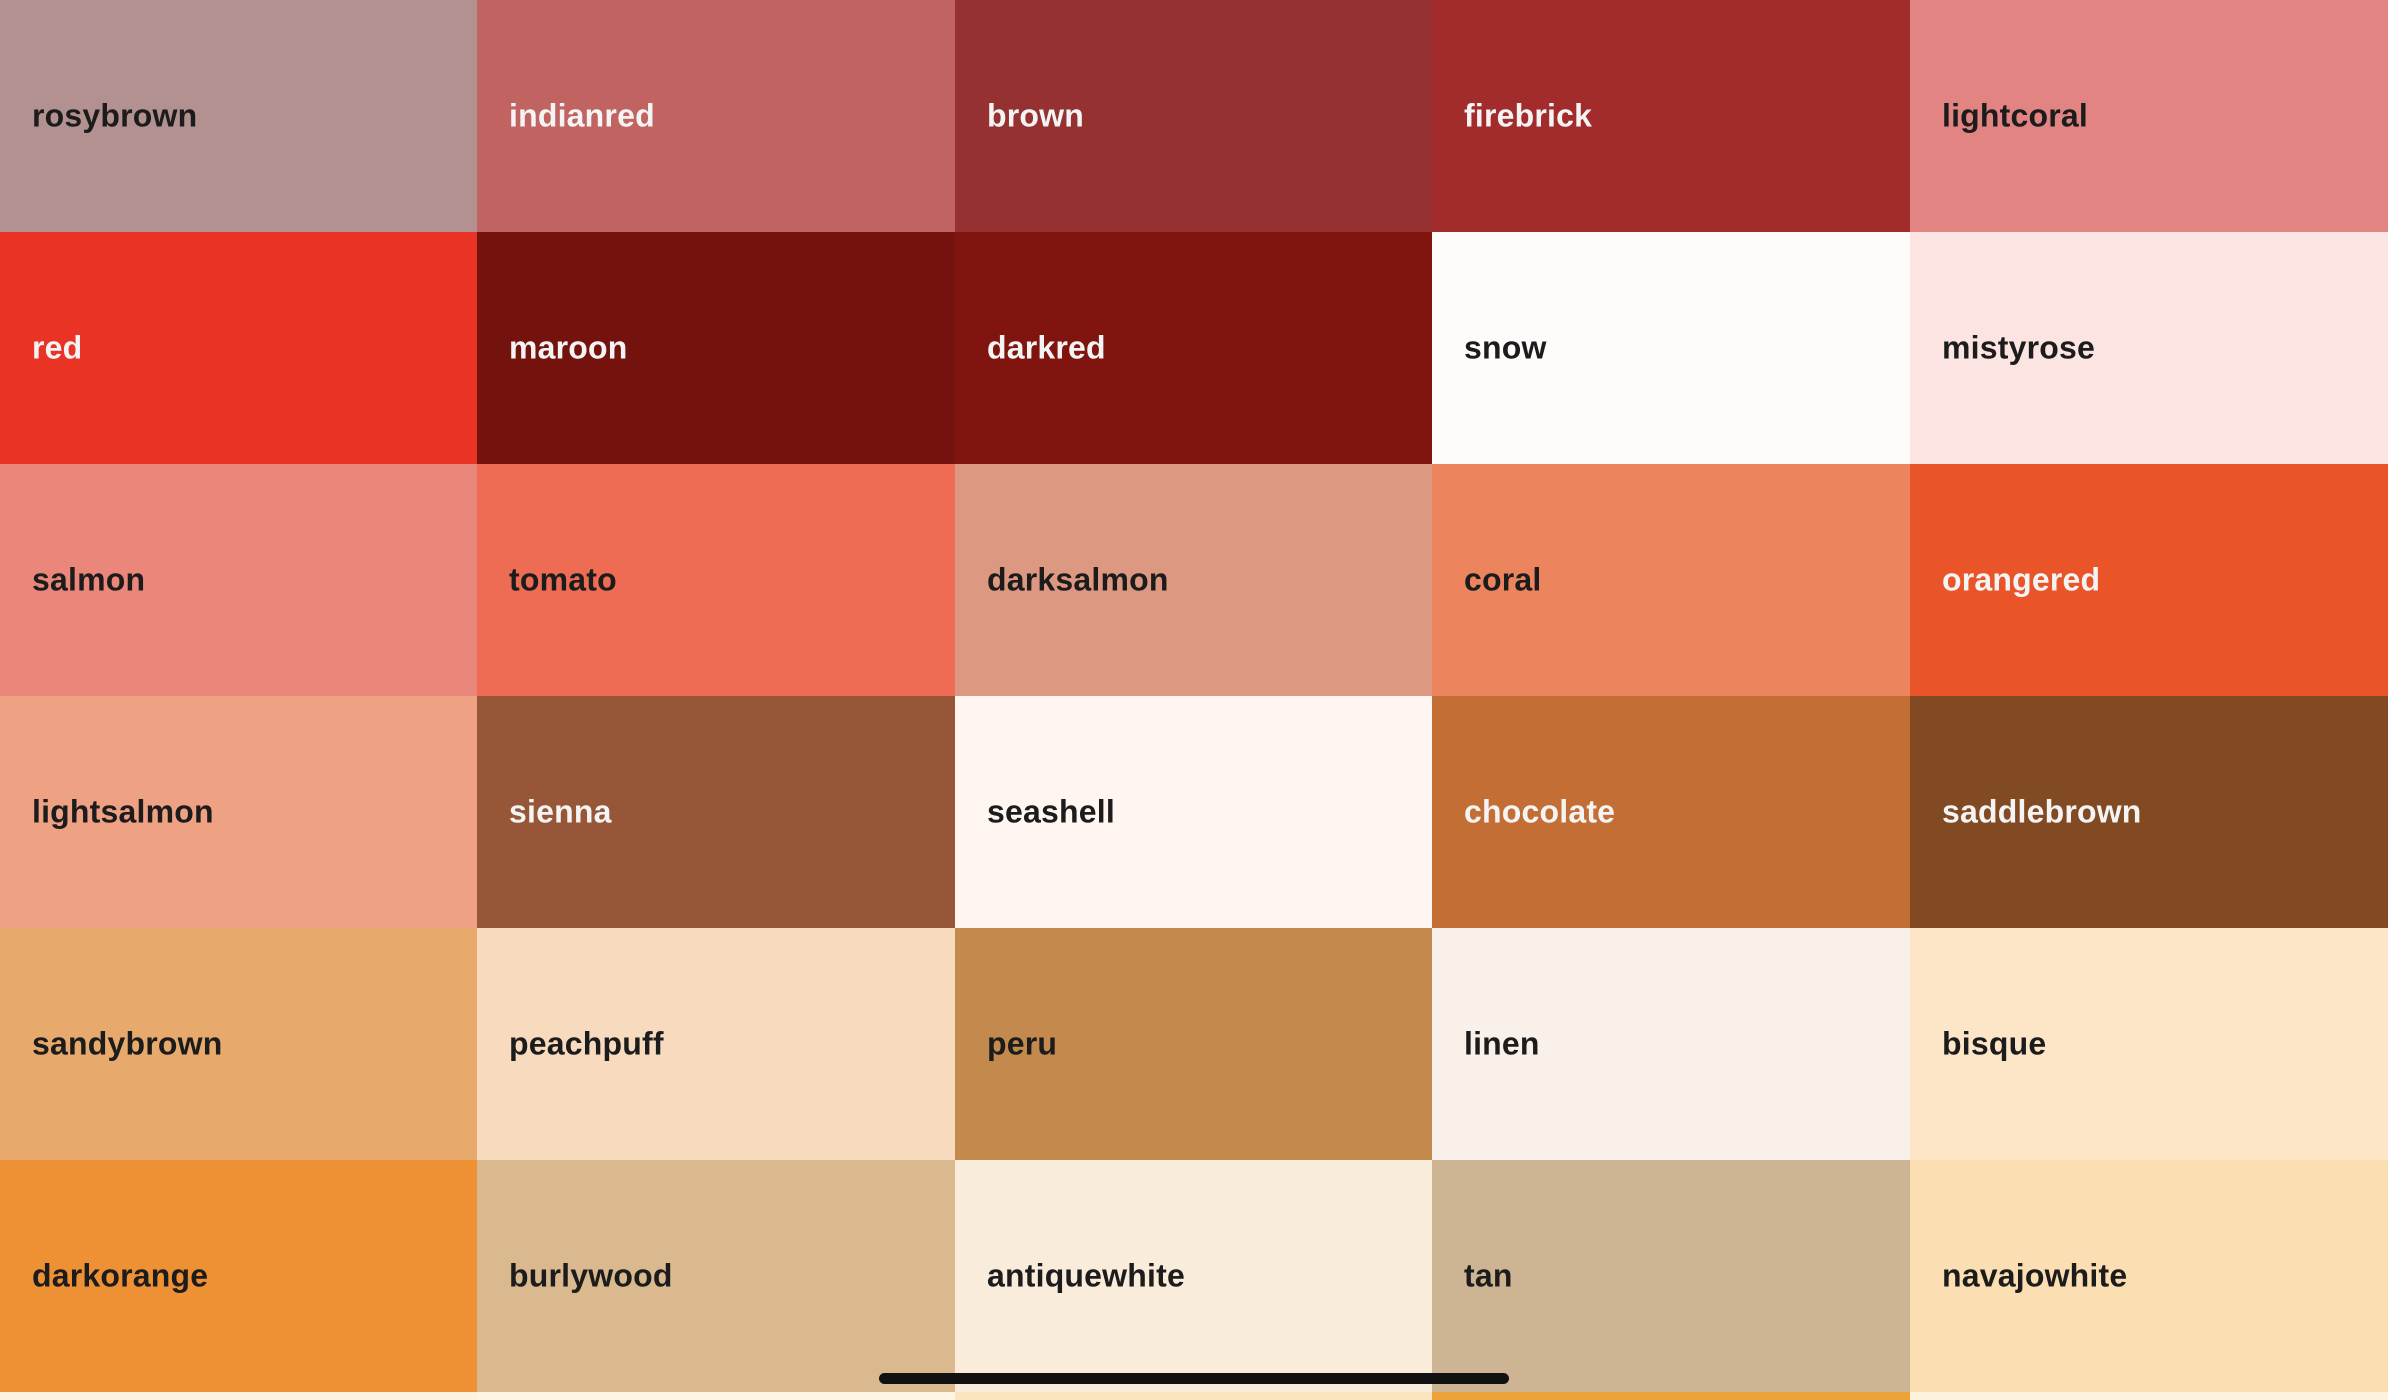 The height and width of the screenshot is (1400, 2388). Describe the element at coordinates (716, 1276) in the screenshot. I see `swatch-burlywood: burlywood` at that location.